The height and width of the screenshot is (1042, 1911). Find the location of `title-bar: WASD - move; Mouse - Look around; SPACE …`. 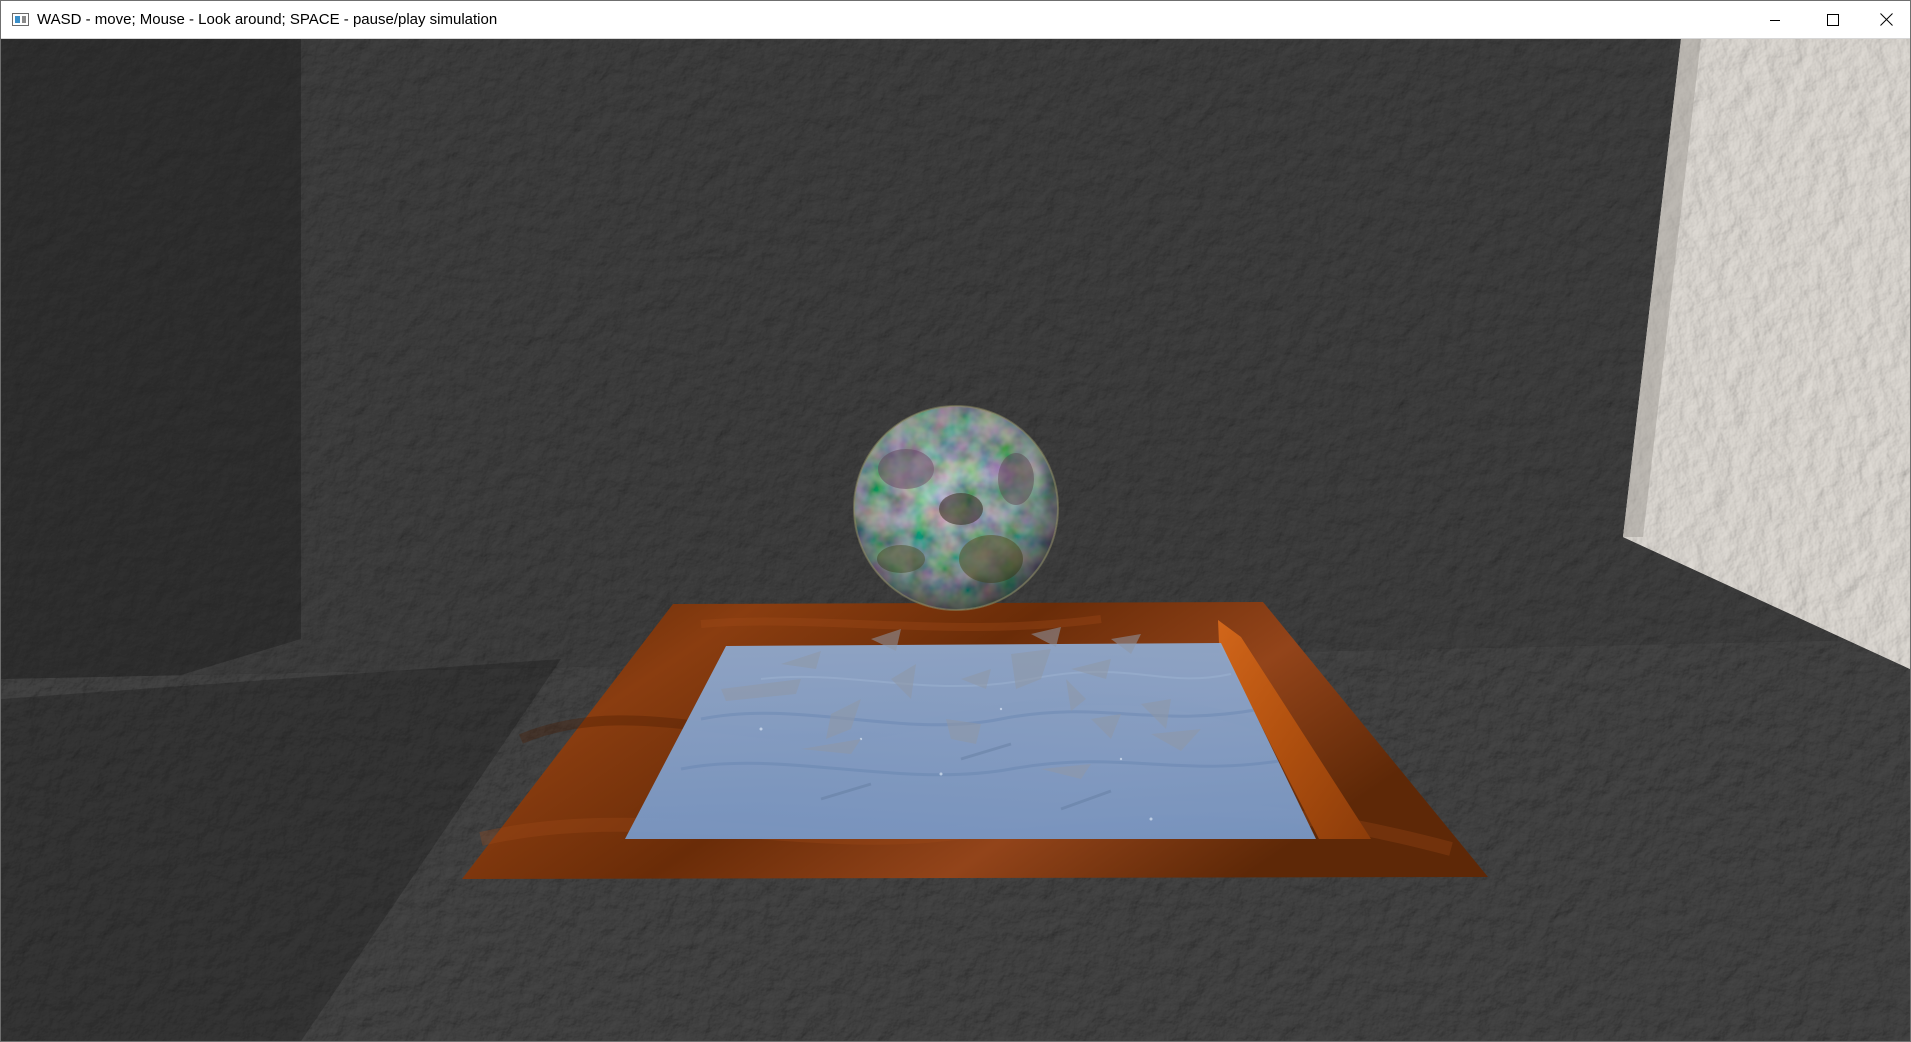

title-bar: WASD - move; Mouse - Look around; SPACE … is located at coordinates (955, 20).